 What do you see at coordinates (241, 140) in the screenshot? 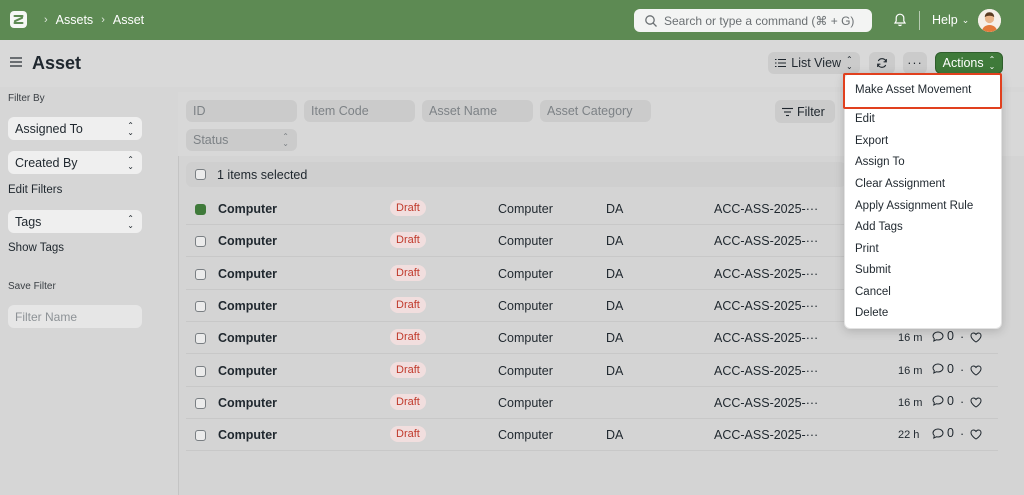
I see `status-filter-select: Status ⌃ ⌄` at bounding box center [241, 140].